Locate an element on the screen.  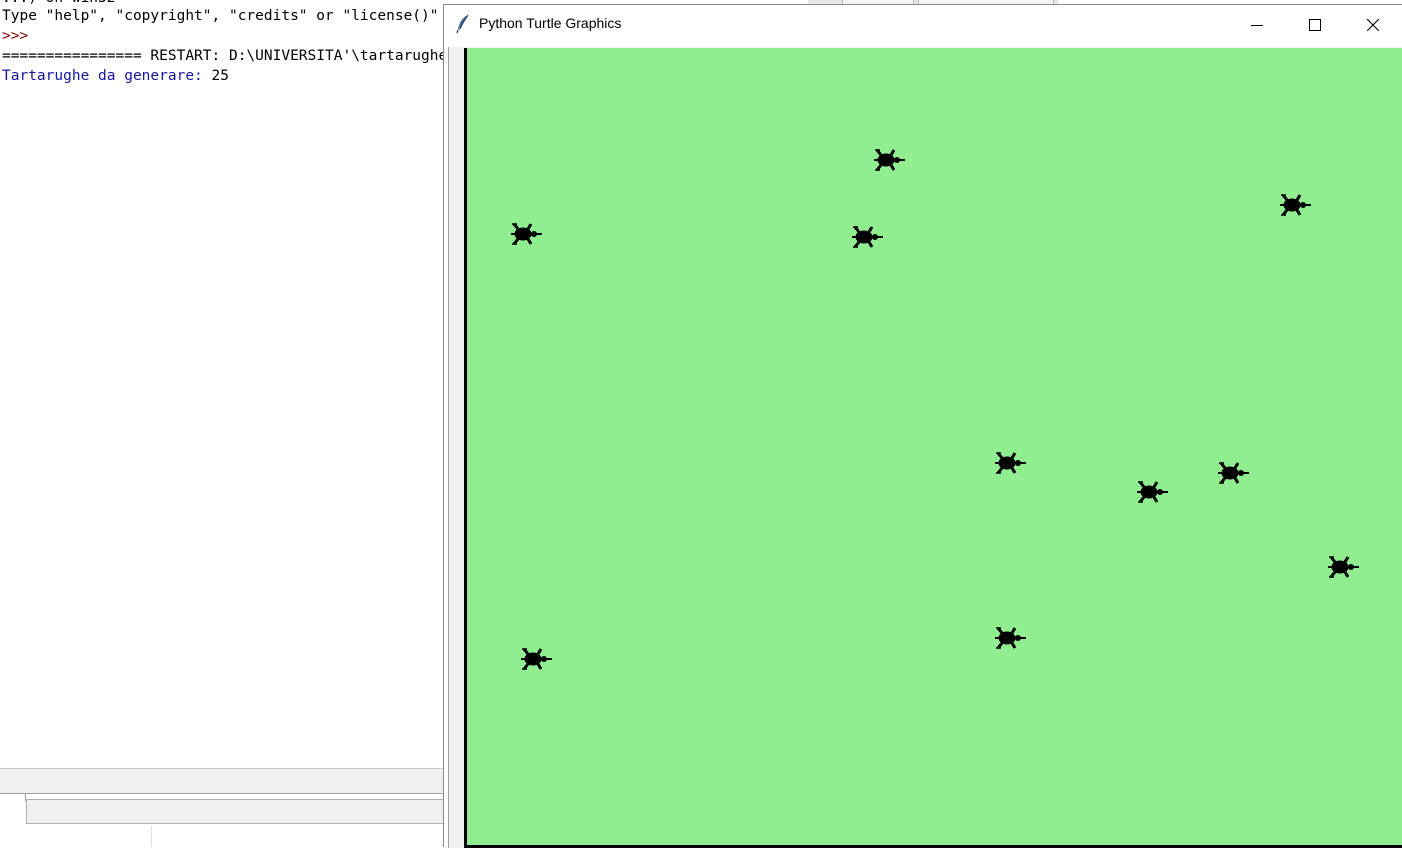
maximize-button is located at coordinates (1315, 24).